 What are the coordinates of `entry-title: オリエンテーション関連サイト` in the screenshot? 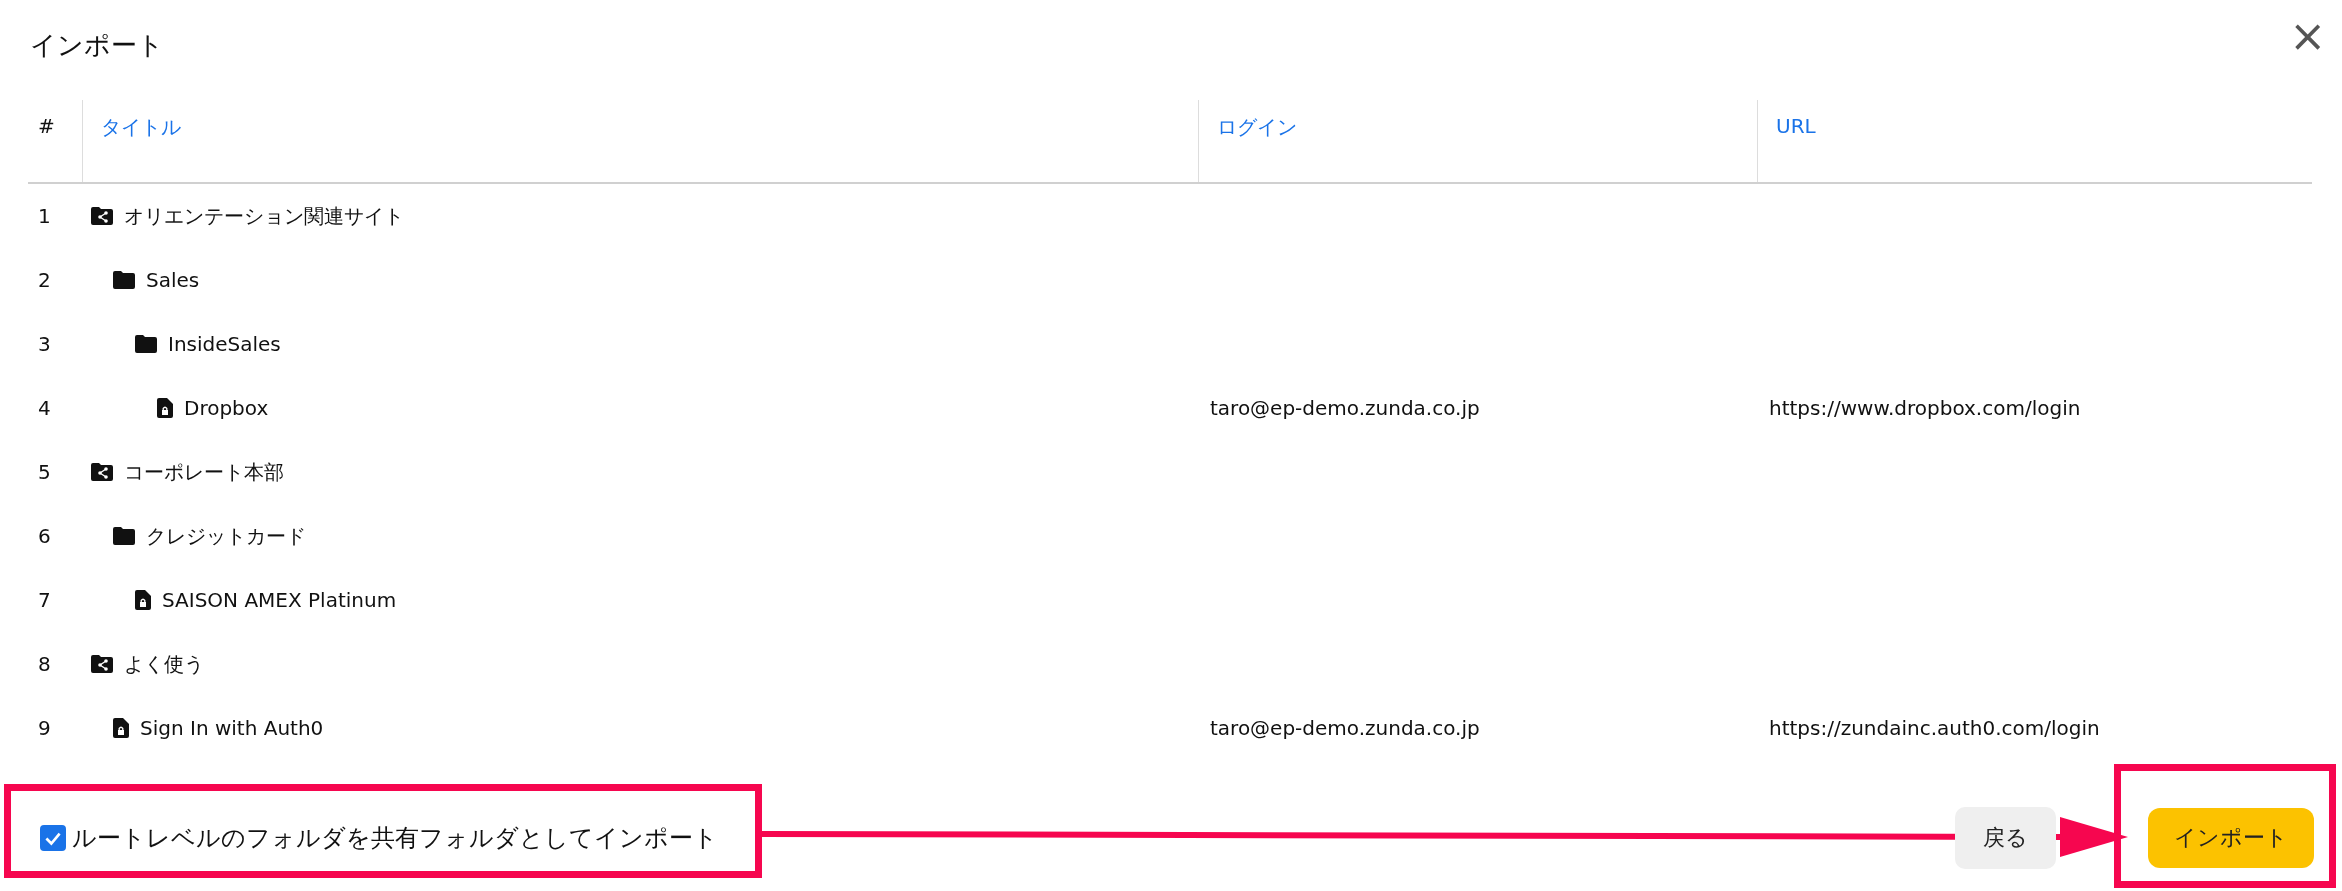 It's located at (264, 216).